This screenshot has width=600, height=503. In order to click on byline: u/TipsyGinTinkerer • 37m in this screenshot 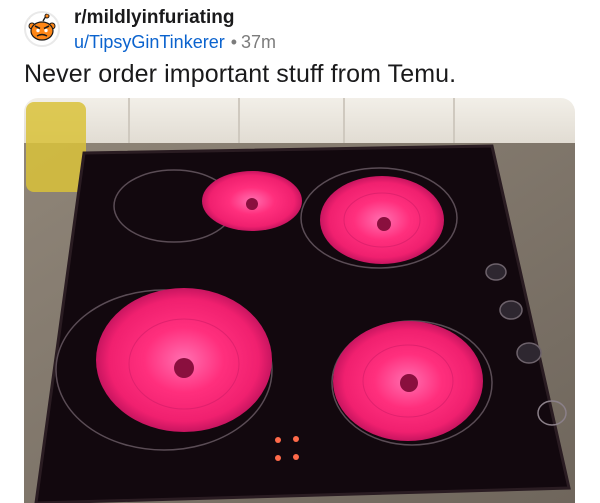, I will do `click(274, 42)`.